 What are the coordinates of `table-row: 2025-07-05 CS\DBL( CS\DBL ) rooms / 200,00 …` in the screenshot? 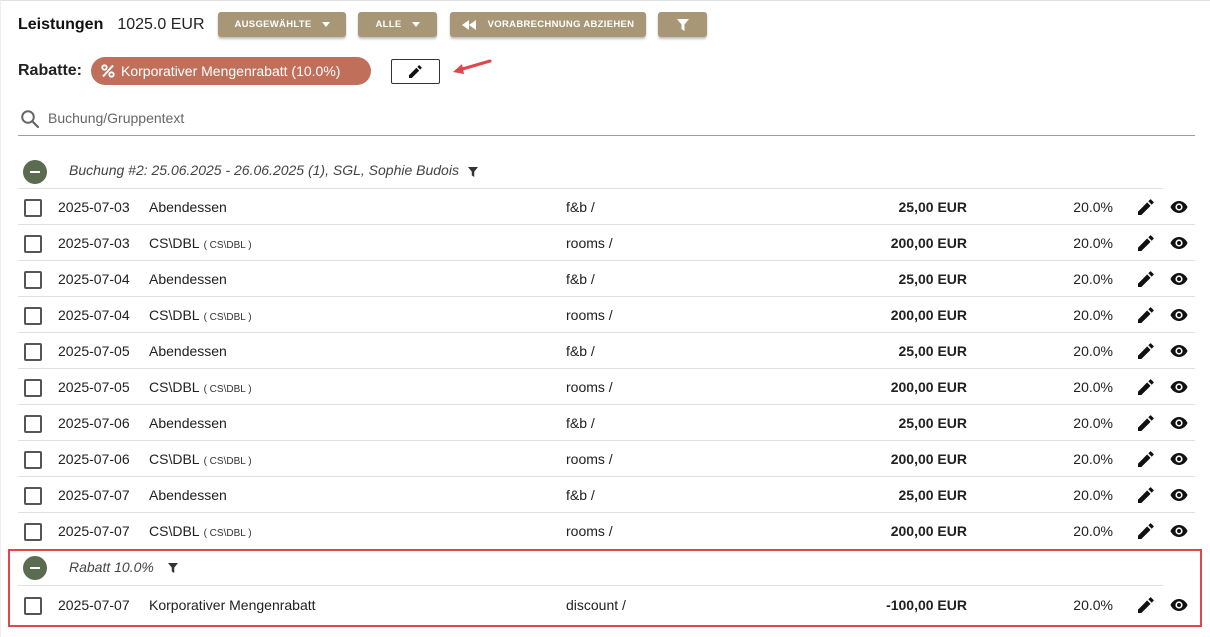 It's located at (606, 387).